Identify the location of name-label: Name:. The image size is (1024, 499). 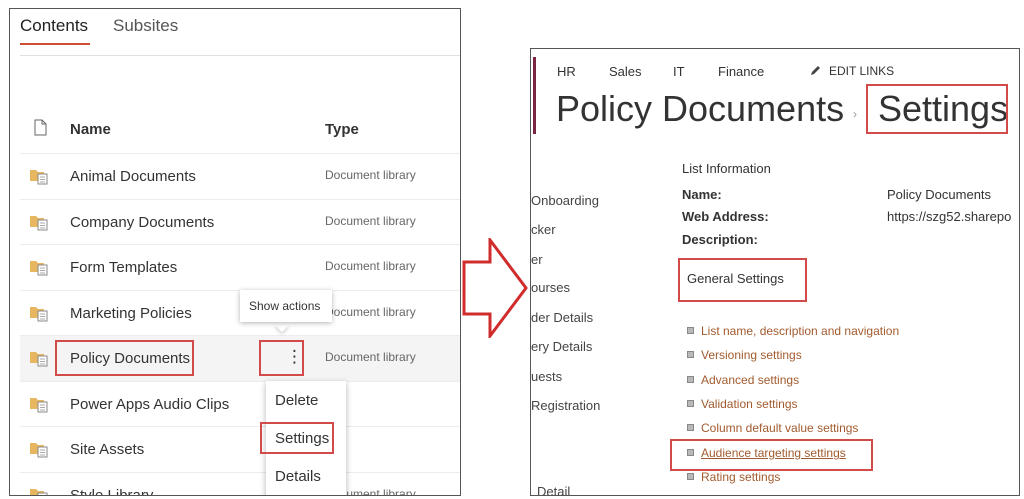
(702, 194).